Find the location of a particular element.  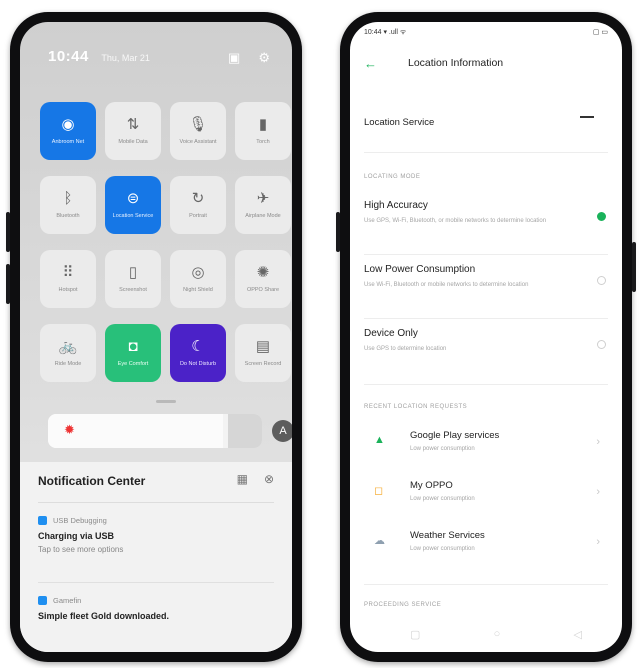

location-request-item: ◻ My OPPO Low power consumption › is located at coordinates (486, 498).